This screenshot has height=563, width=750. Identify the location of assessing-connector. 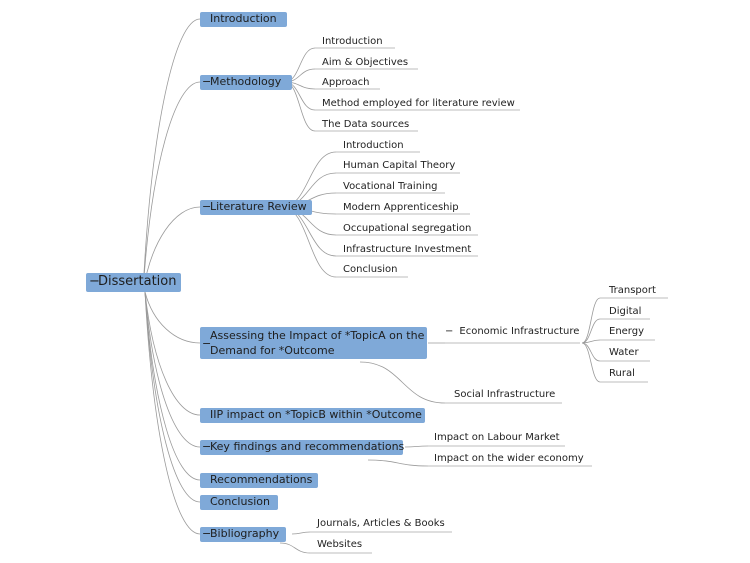
(402, 382).